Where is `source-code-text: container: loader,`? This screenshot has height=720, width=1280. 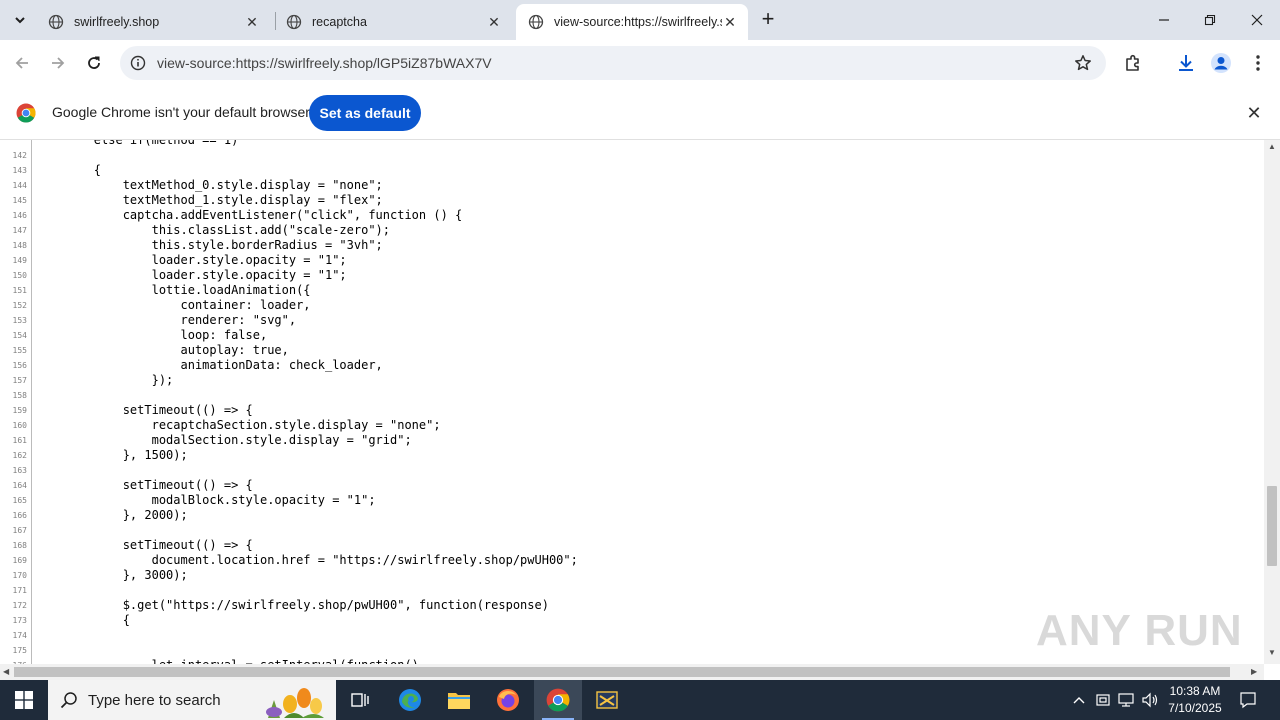
source-code-text: container: loader, is located at coordinates (173, 305).